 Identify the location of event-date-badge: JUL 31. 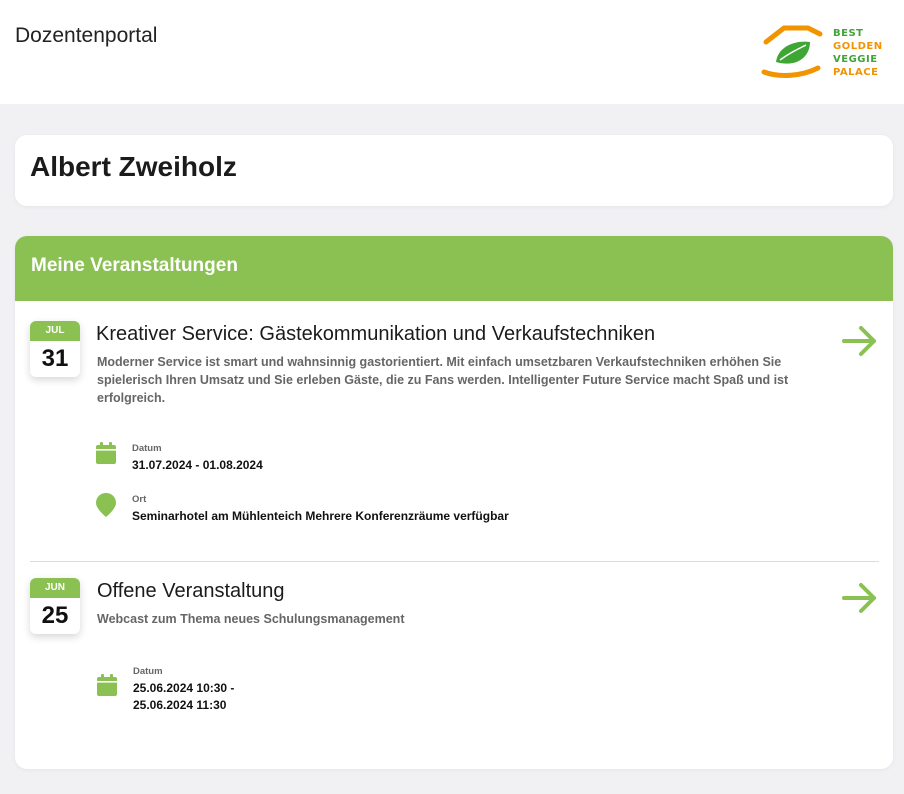
(55, 349).